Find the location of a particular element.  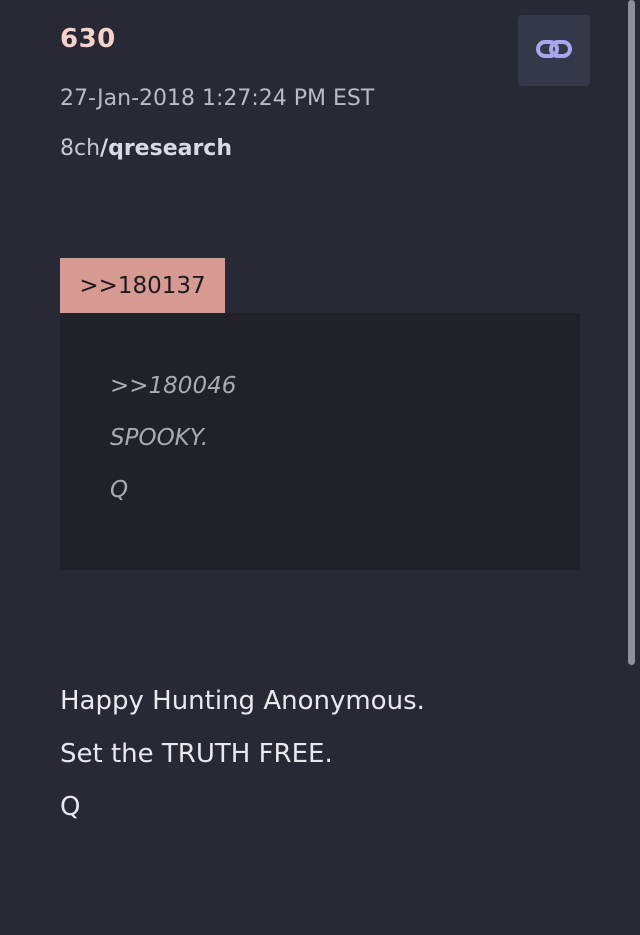

source-board: /qresearch is located at coordinates (166, 148).